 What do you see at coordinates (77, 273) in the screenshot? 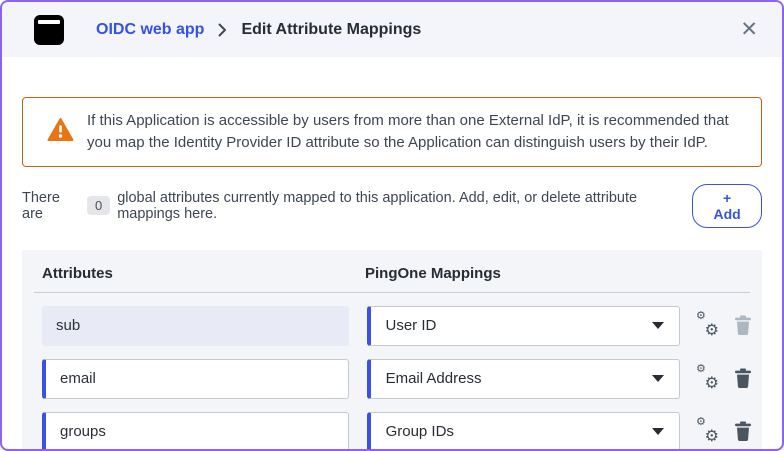
I see `column-header-attributes: Attributes` at bounding box center [77, 273].